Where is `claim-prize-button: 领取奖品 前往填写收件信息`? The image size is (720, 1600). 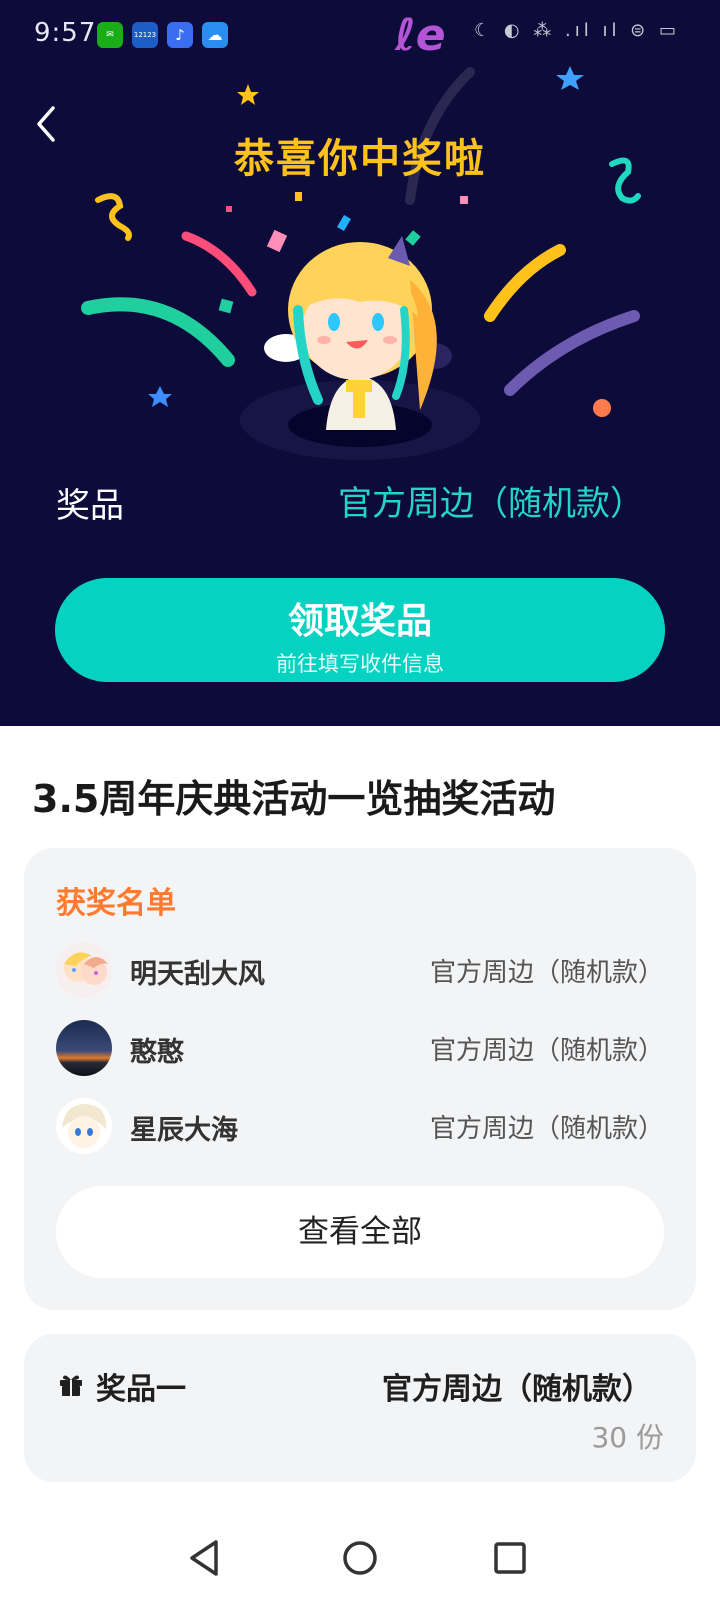 claim-prize-button: 领取奖品 前往填写收件信息 is located at coordinates (360, 630).